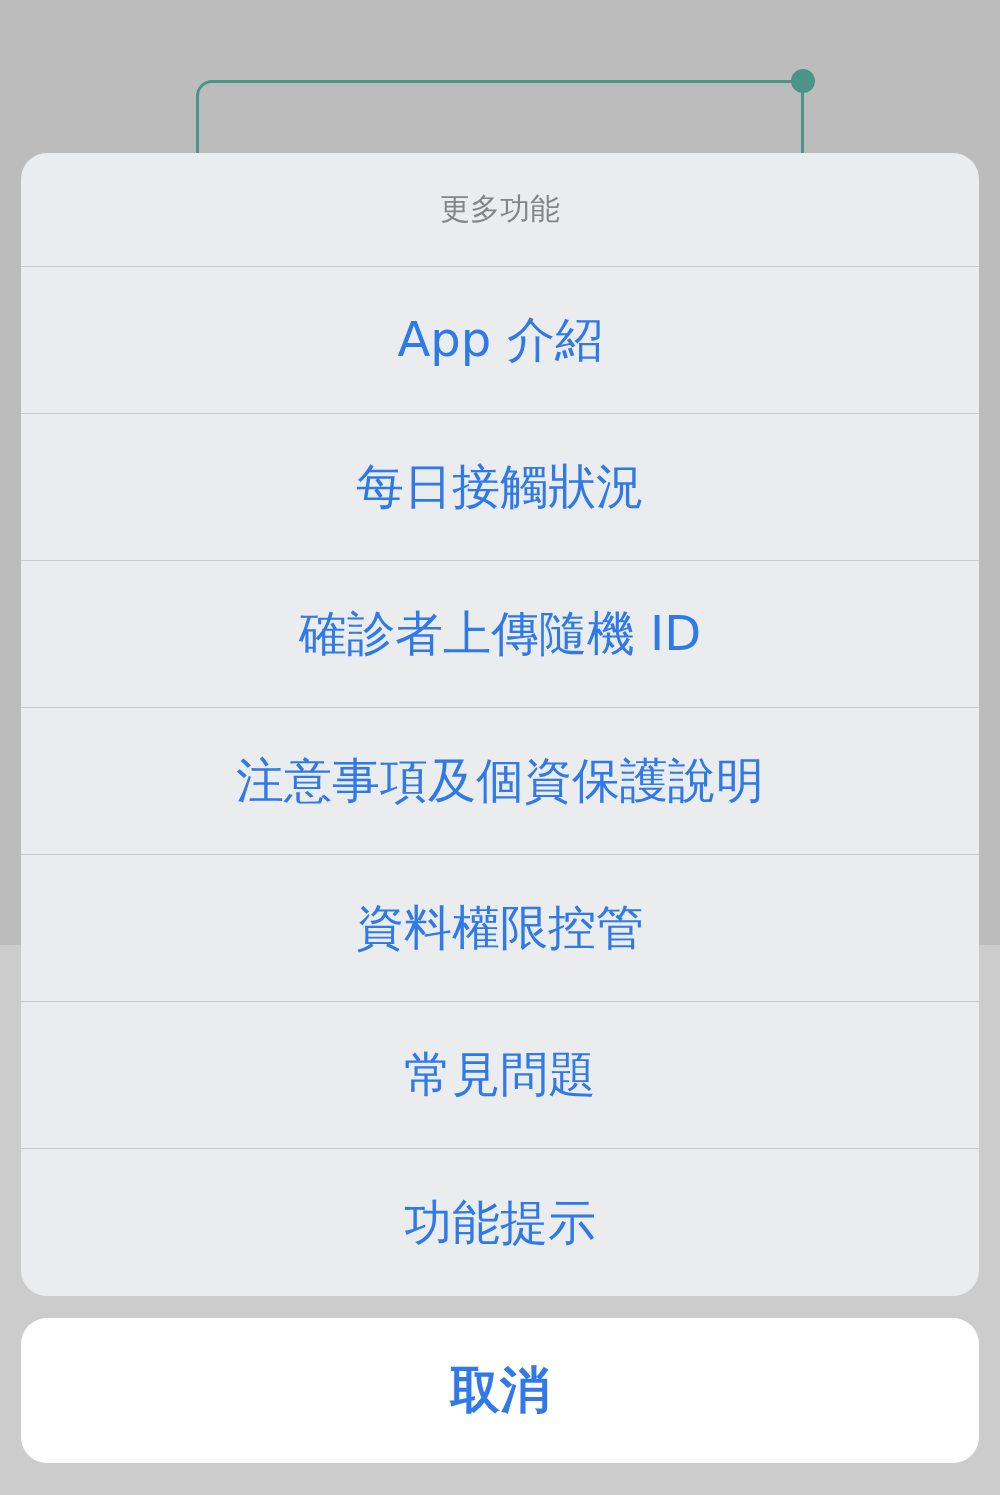  Describe the element at coordinates (500, 928) in the screenshot. I see `menu-item: 資料權限控管` at that location.